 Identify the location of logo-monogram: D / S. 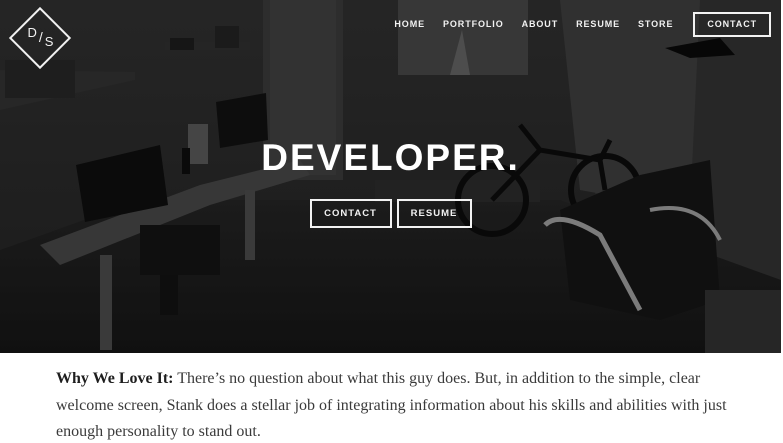
(41, 37).